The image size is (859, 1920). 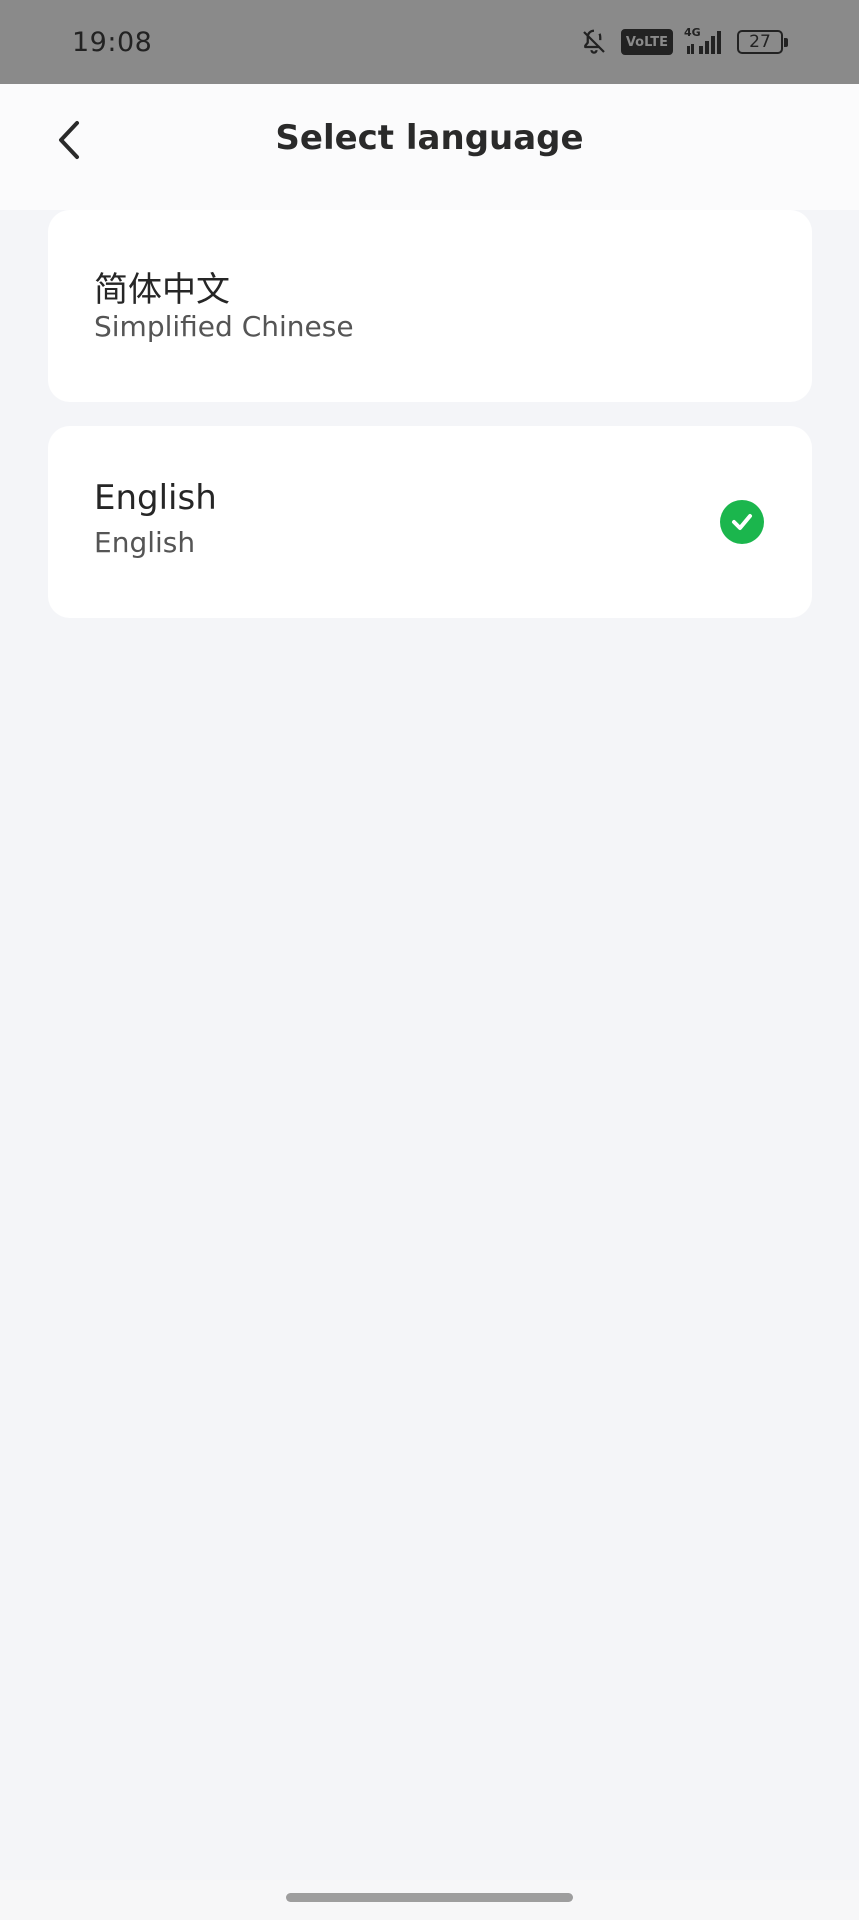 I want to click on volte-badge: VoLTE, so click(x=646, y=42).